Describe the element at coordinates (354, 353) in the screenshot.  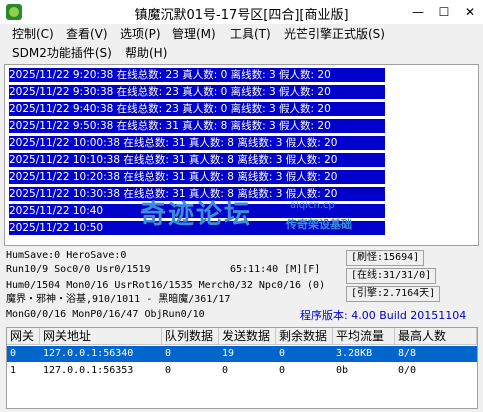
I see `cell-avg-traffic: 3.28KB` at that location.